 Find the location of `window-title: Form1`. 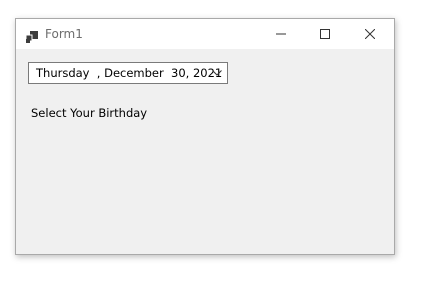

window-title: Form1 is located at coordinates (64, 34).